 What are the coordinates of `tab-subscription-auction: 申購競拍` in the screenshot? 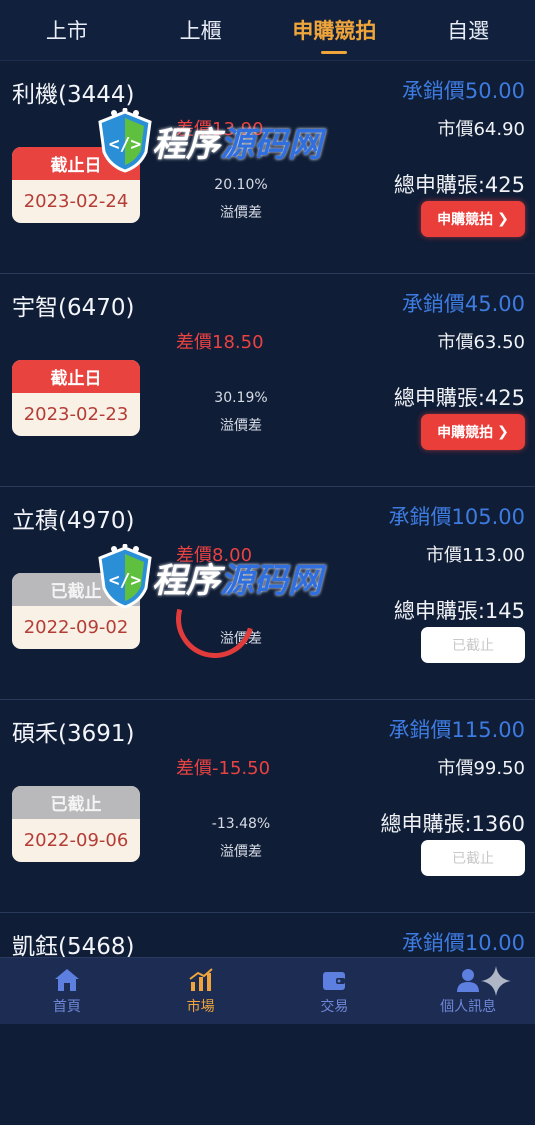 It's located at (335, 30).